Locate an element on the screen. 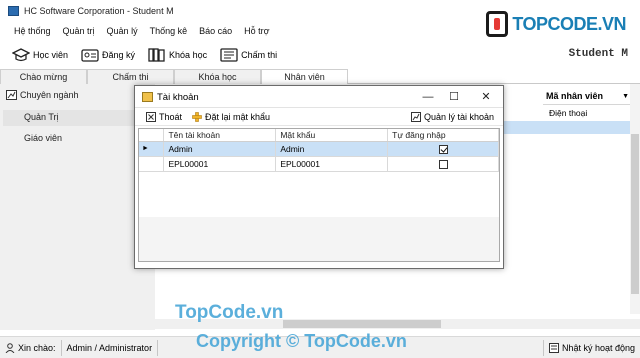  menu-quan-tri: Quản trị is located at coordinates (79, 31).